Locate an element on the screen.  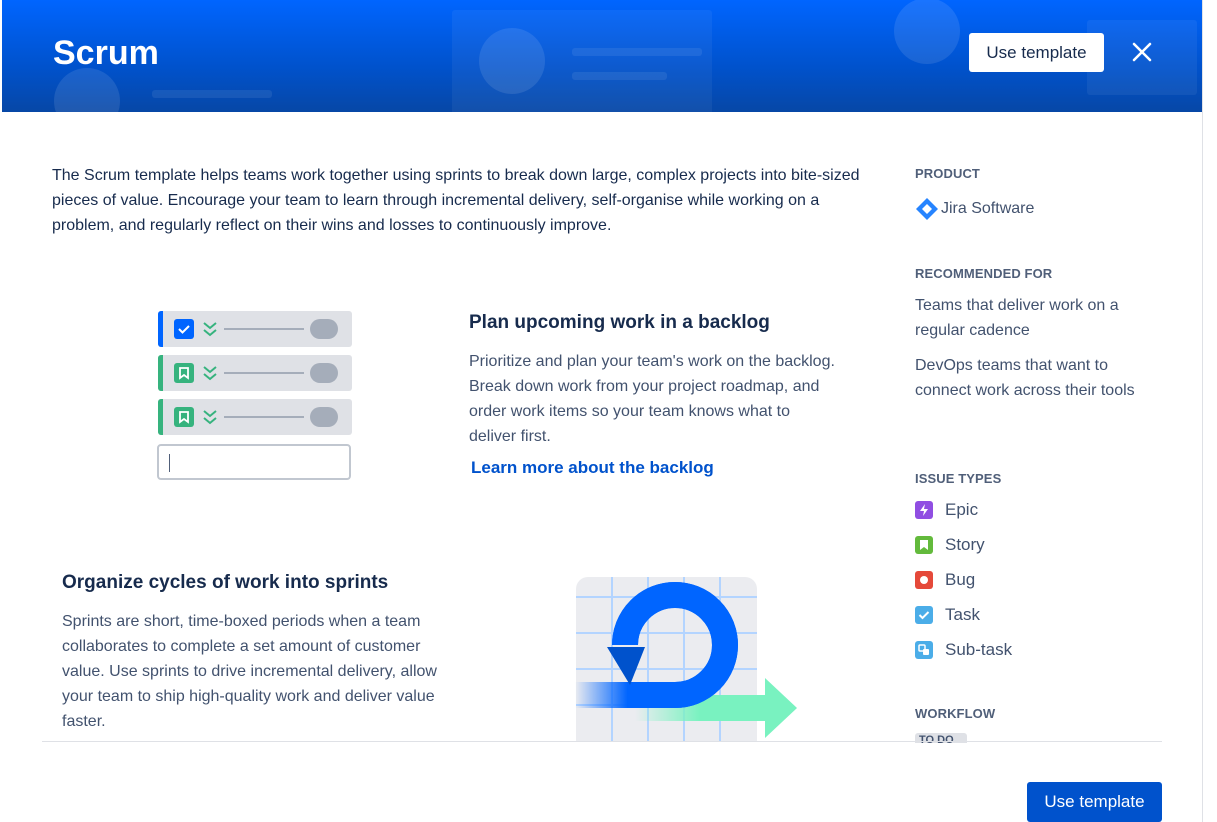
issue-type-label: Story is located at coordinates (965, 544).